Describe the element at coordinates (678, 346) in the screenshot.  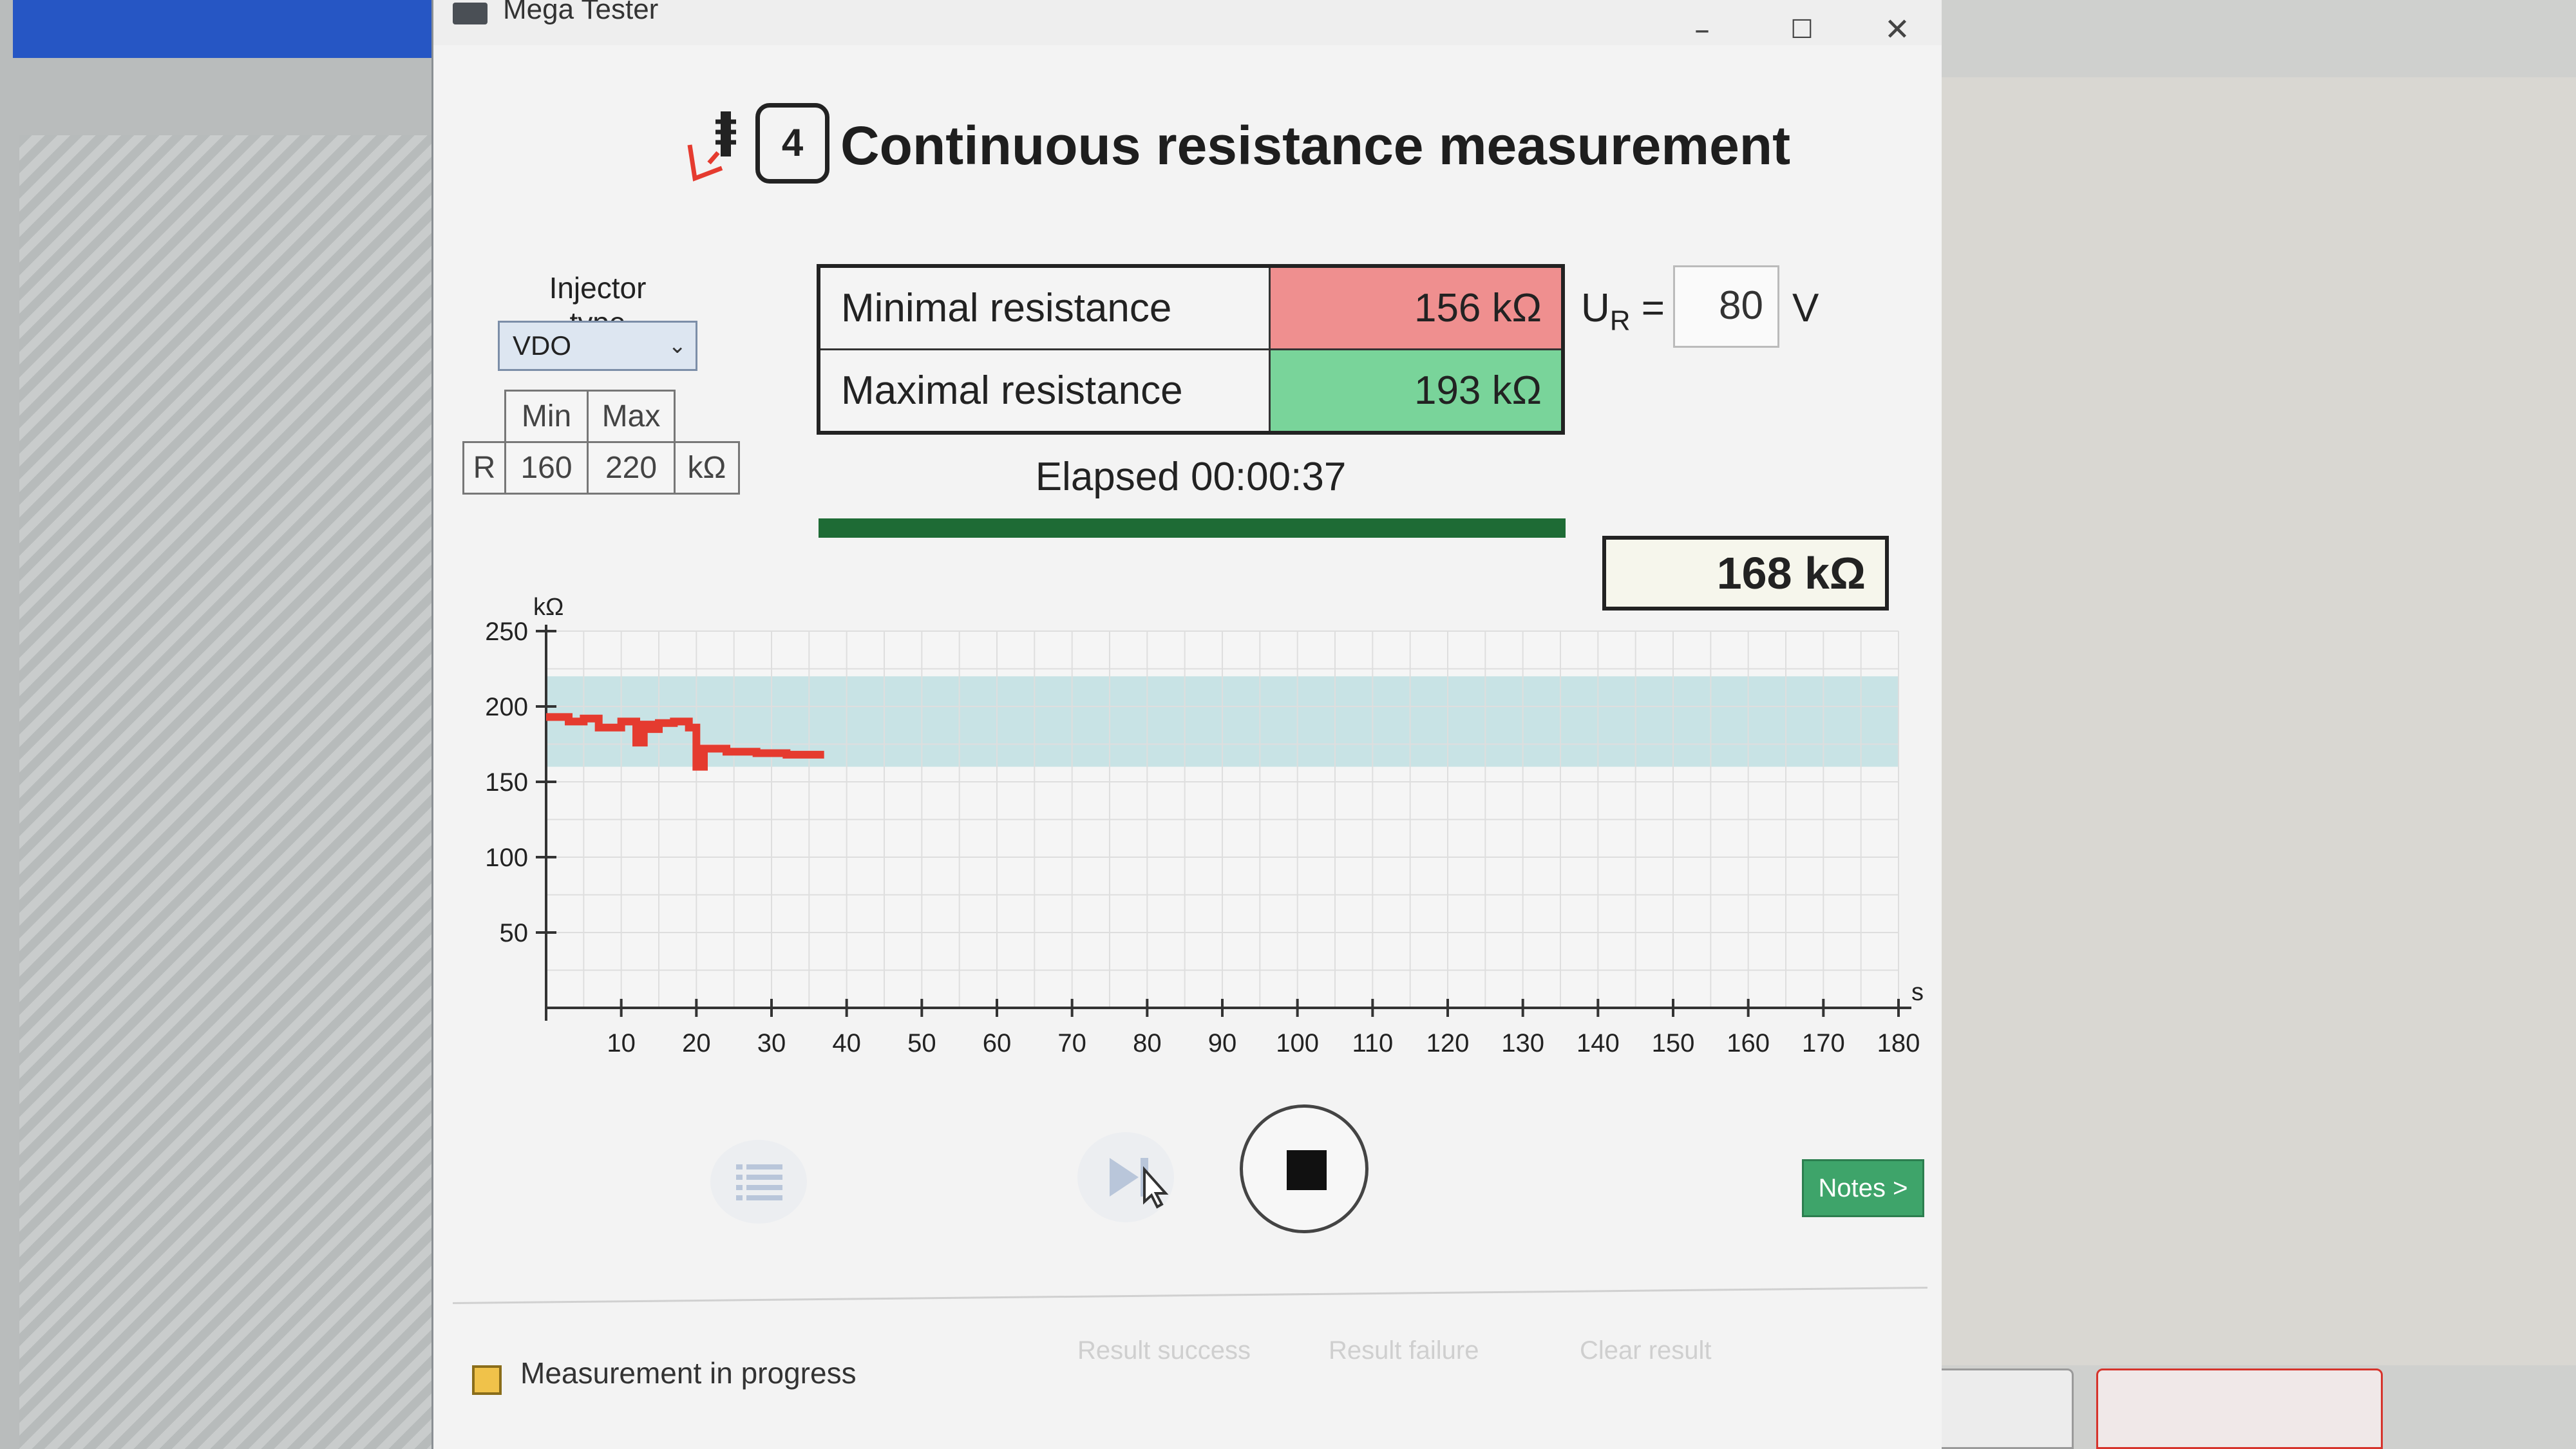
I see `chevron-down-icon: ⌄` at that location.